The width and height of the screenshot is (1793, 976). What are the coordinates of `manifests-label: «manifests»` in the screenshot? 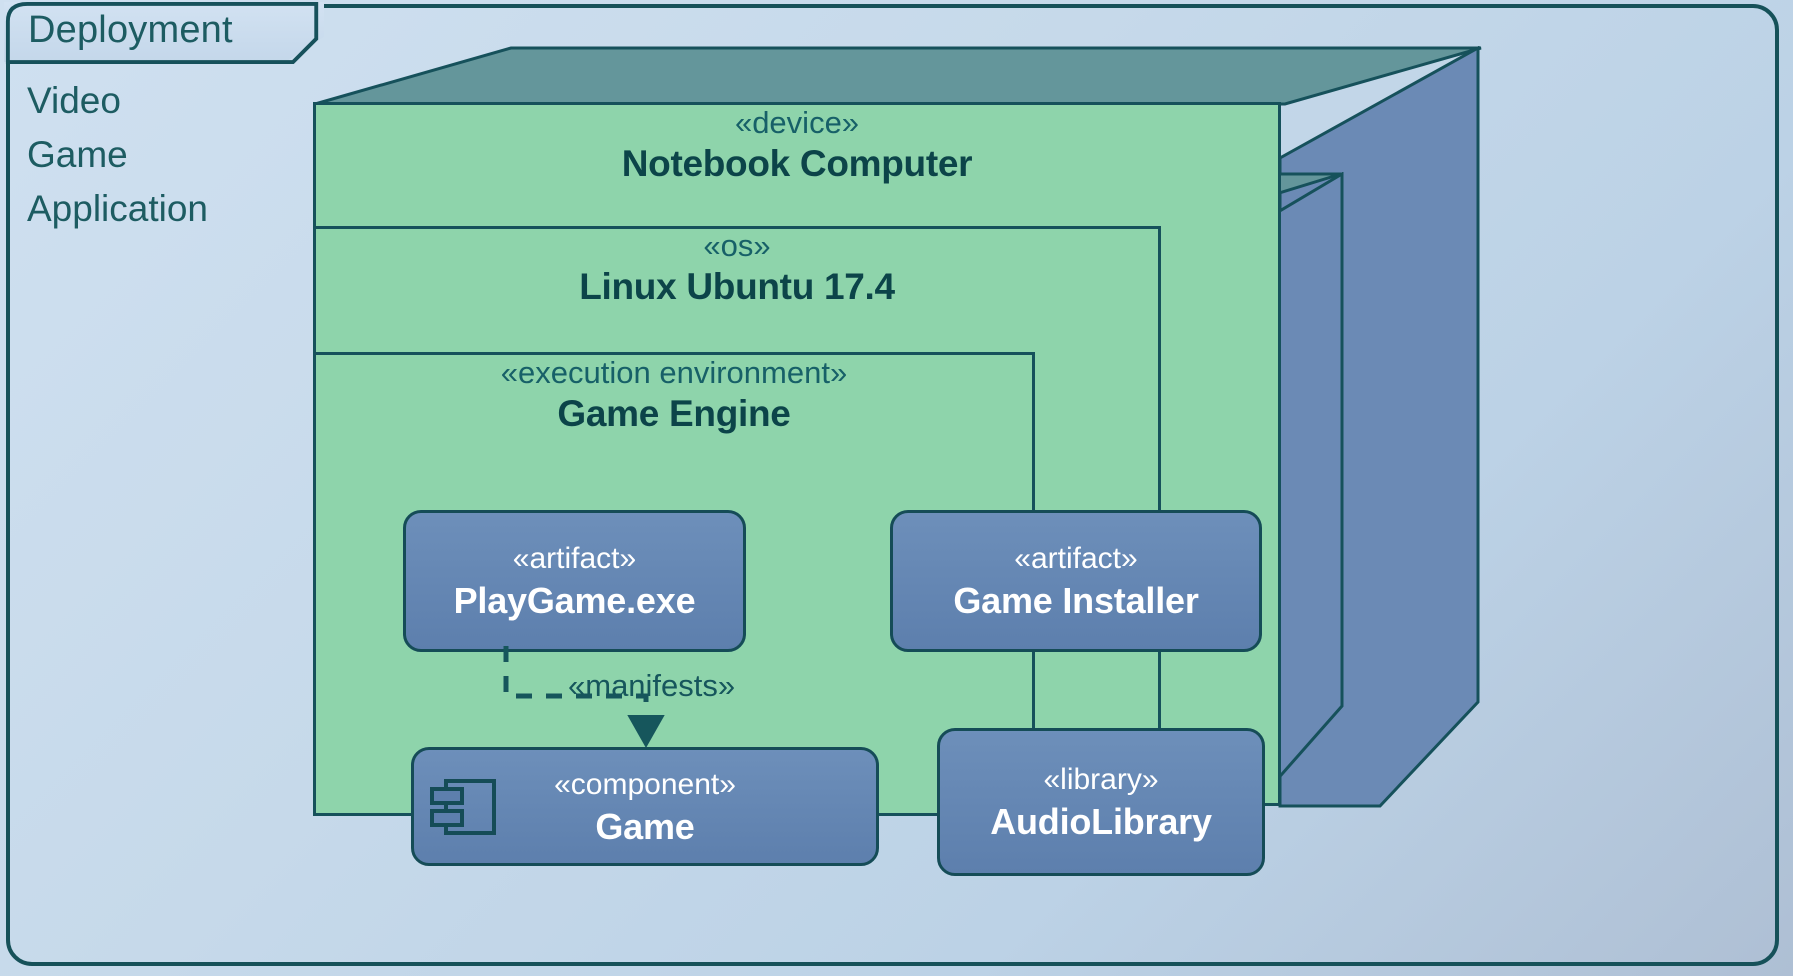 It's located at (652, 685).